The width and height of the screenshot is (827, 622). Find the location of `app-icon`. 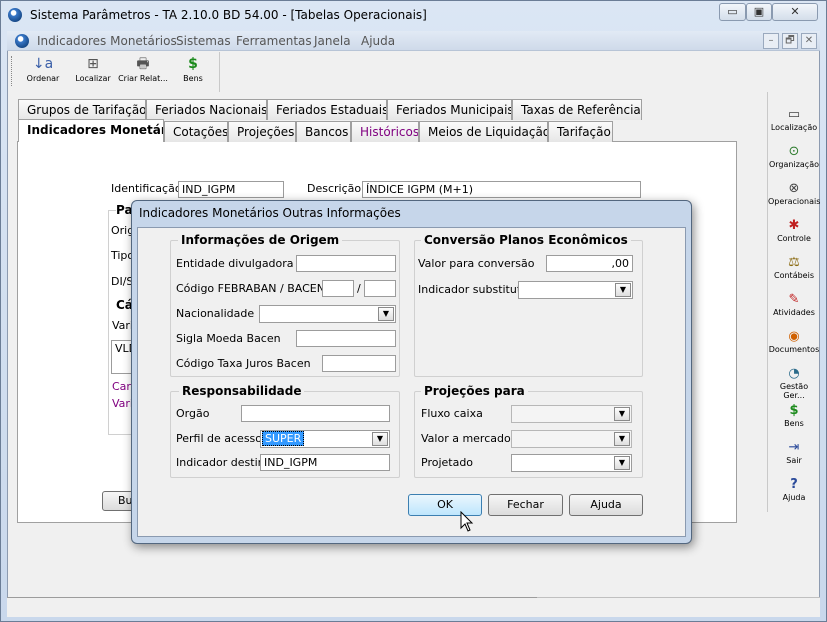

app-icon is located at coordinates (15, 15).